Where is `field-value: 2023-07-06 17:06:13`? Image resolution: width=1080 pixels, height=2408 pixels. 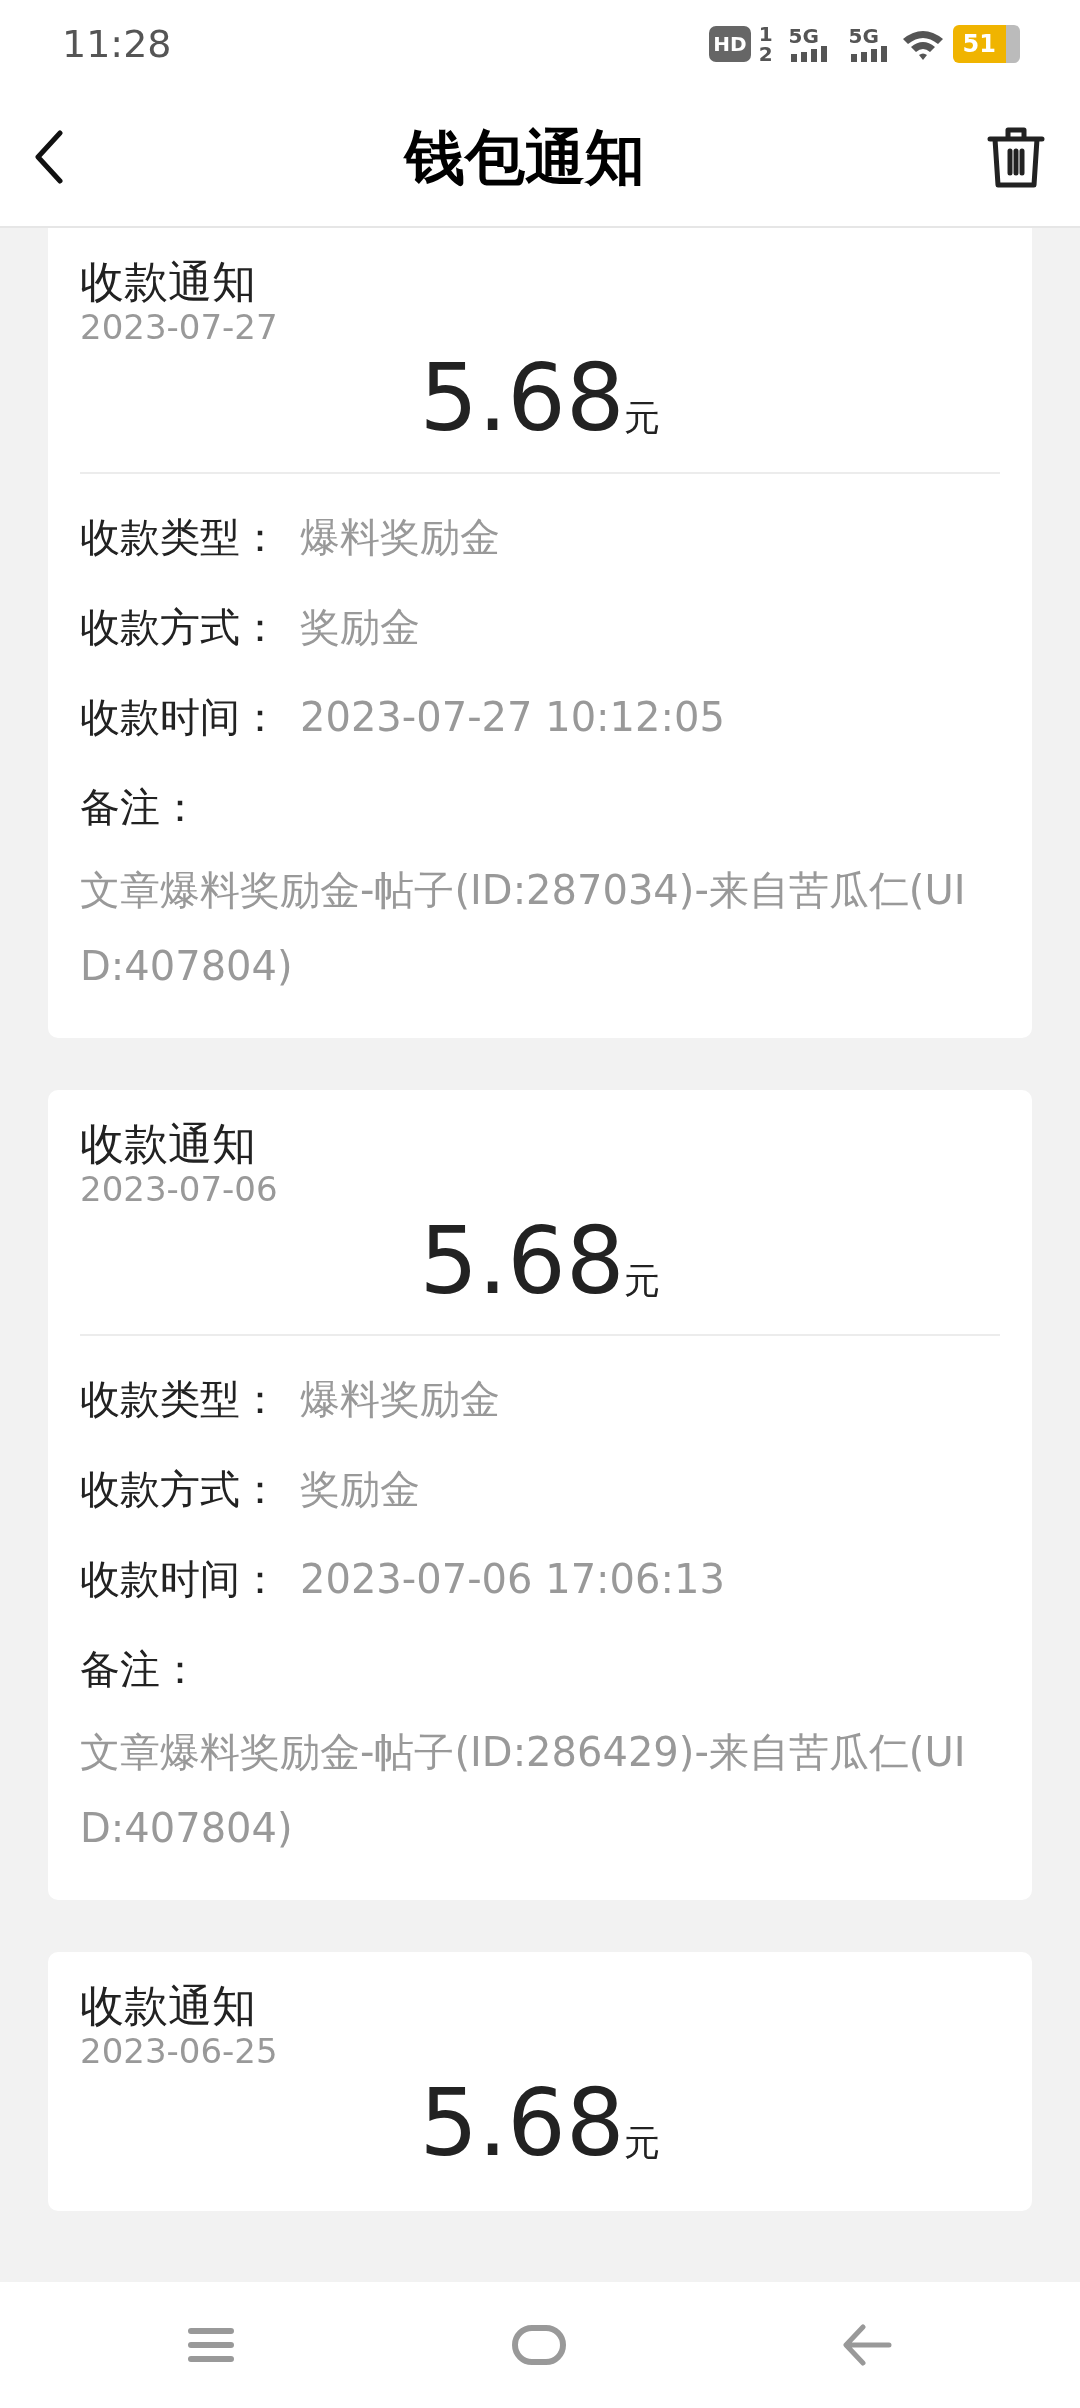
field-value: 2023-07-06 17:06:13 is located at coordinates (512, 1579).